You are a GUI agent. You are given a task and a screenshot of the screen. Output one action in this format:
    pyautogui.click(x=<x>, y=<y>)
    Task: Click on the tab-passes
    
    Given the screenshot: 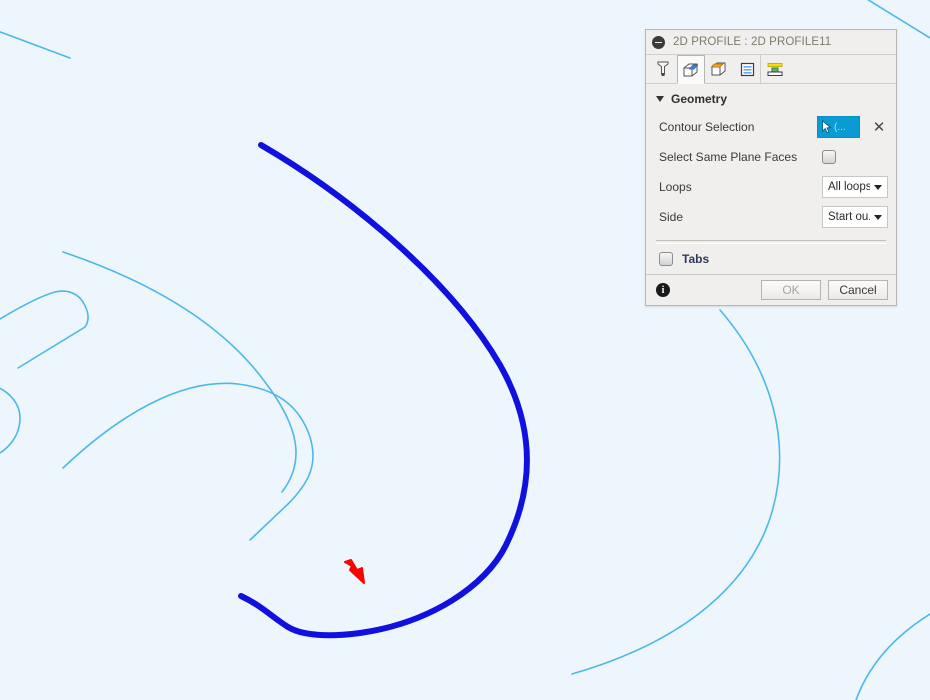 What is the action you would take?
    pyautogui.click(x=747, y=69)
    